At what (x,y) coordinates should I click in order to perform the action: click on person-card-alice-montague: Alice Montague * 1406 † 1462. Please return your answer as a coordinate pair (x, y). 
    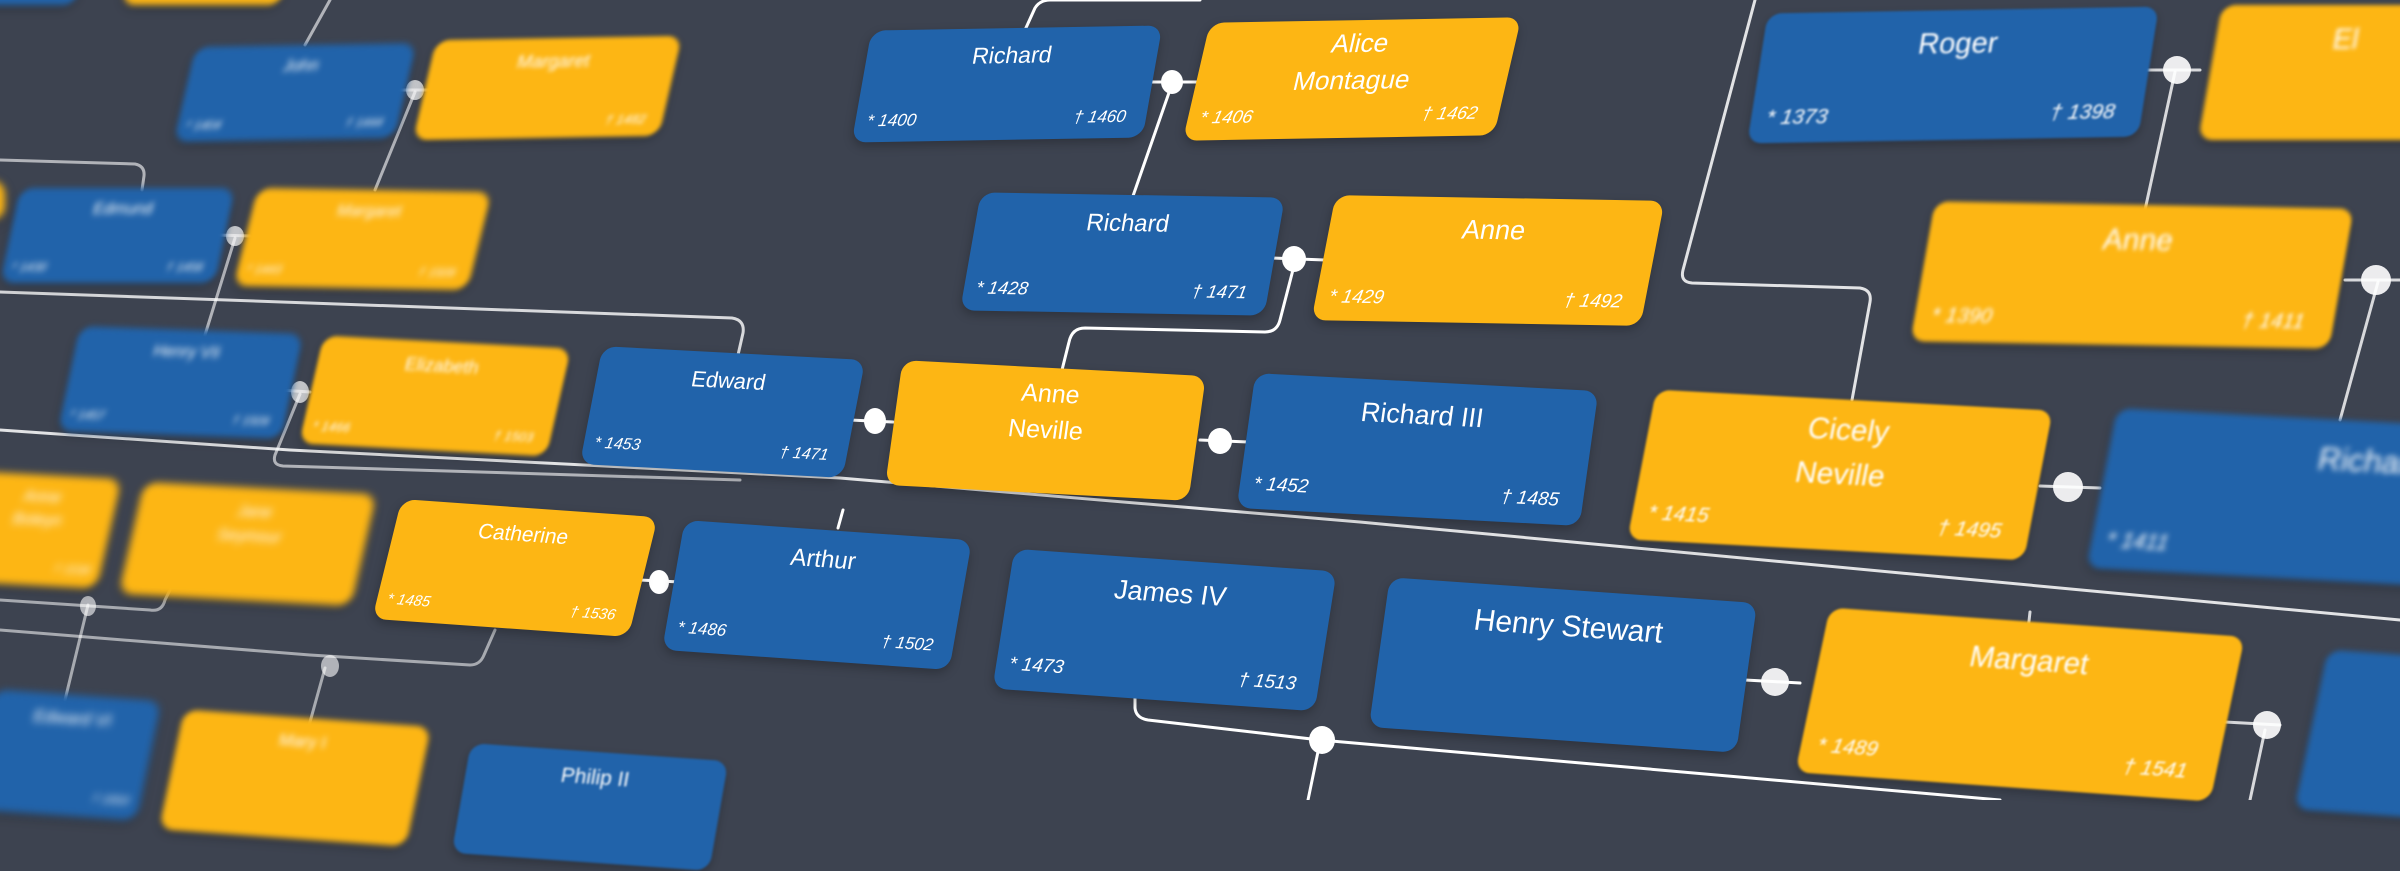
    Looking at the image, I should click on (1352, 79).